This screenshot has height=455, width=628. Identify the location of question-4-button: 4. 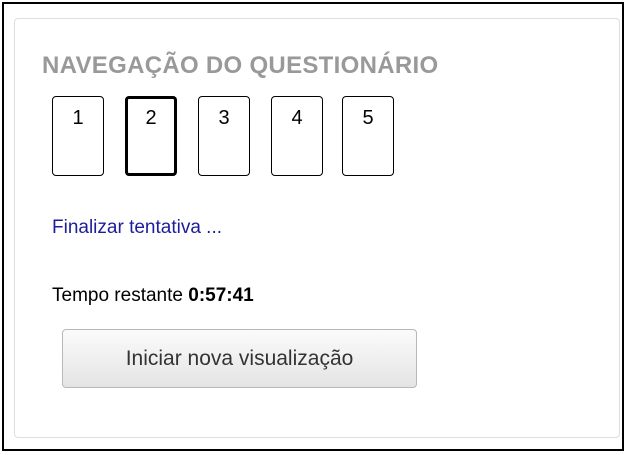
(297, 136).